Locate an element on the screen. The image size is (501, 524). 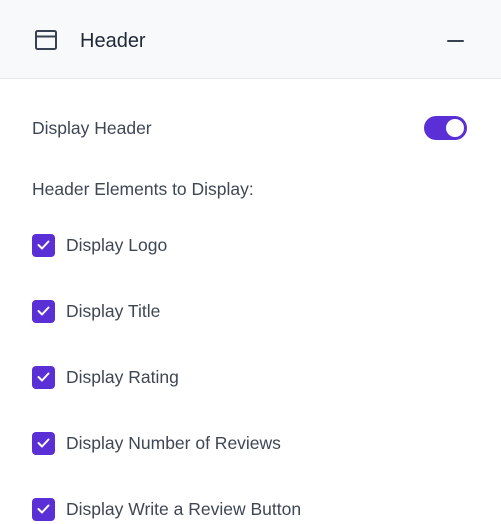
display-header-toggle is located at coordinates (445, 128).